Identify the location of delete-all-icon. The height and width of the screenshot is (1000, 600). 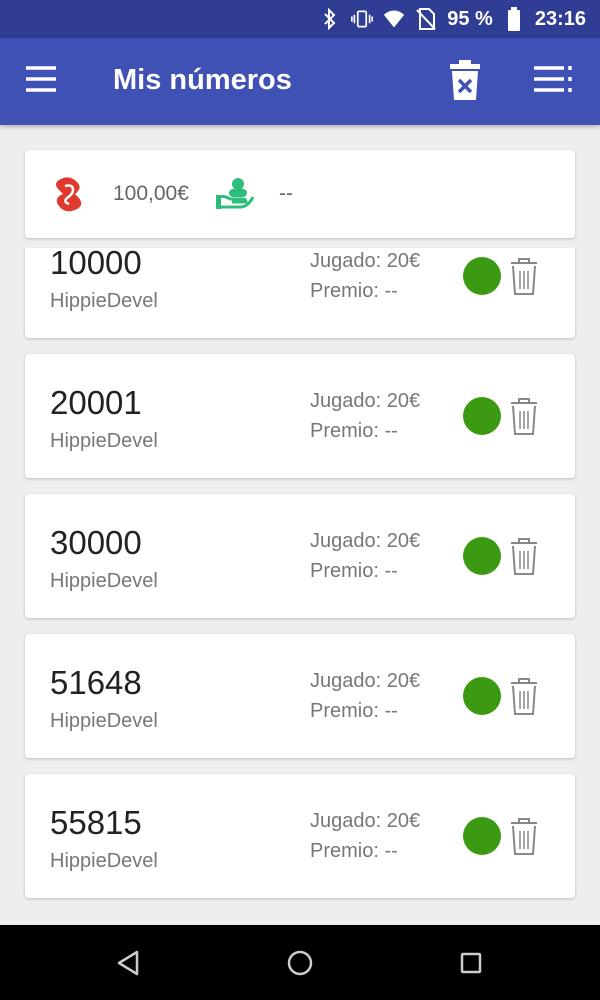
(465, 80).